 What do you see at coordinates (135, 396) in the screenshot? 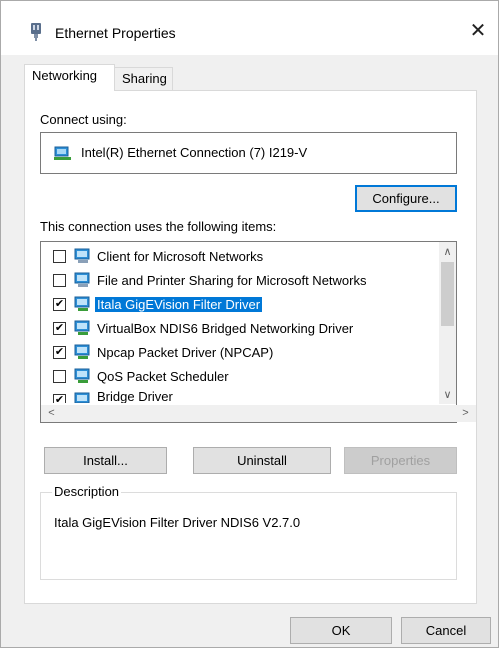
I see `item-label: Bridge Driver` at bounding box center [135, 396].